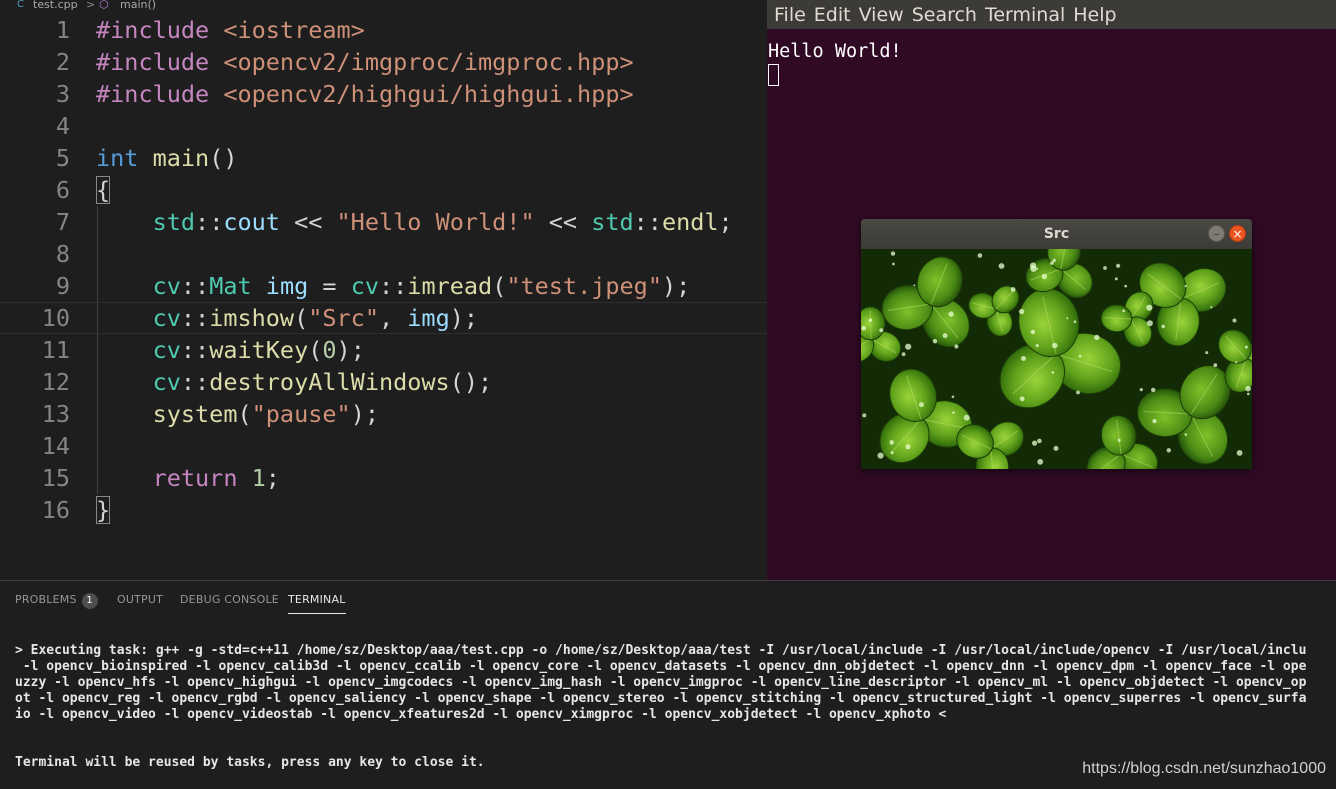 The image size is (1336, 789). I want to click on code-line: 10 cv::imshow("Src", img);, so click(383, 318).